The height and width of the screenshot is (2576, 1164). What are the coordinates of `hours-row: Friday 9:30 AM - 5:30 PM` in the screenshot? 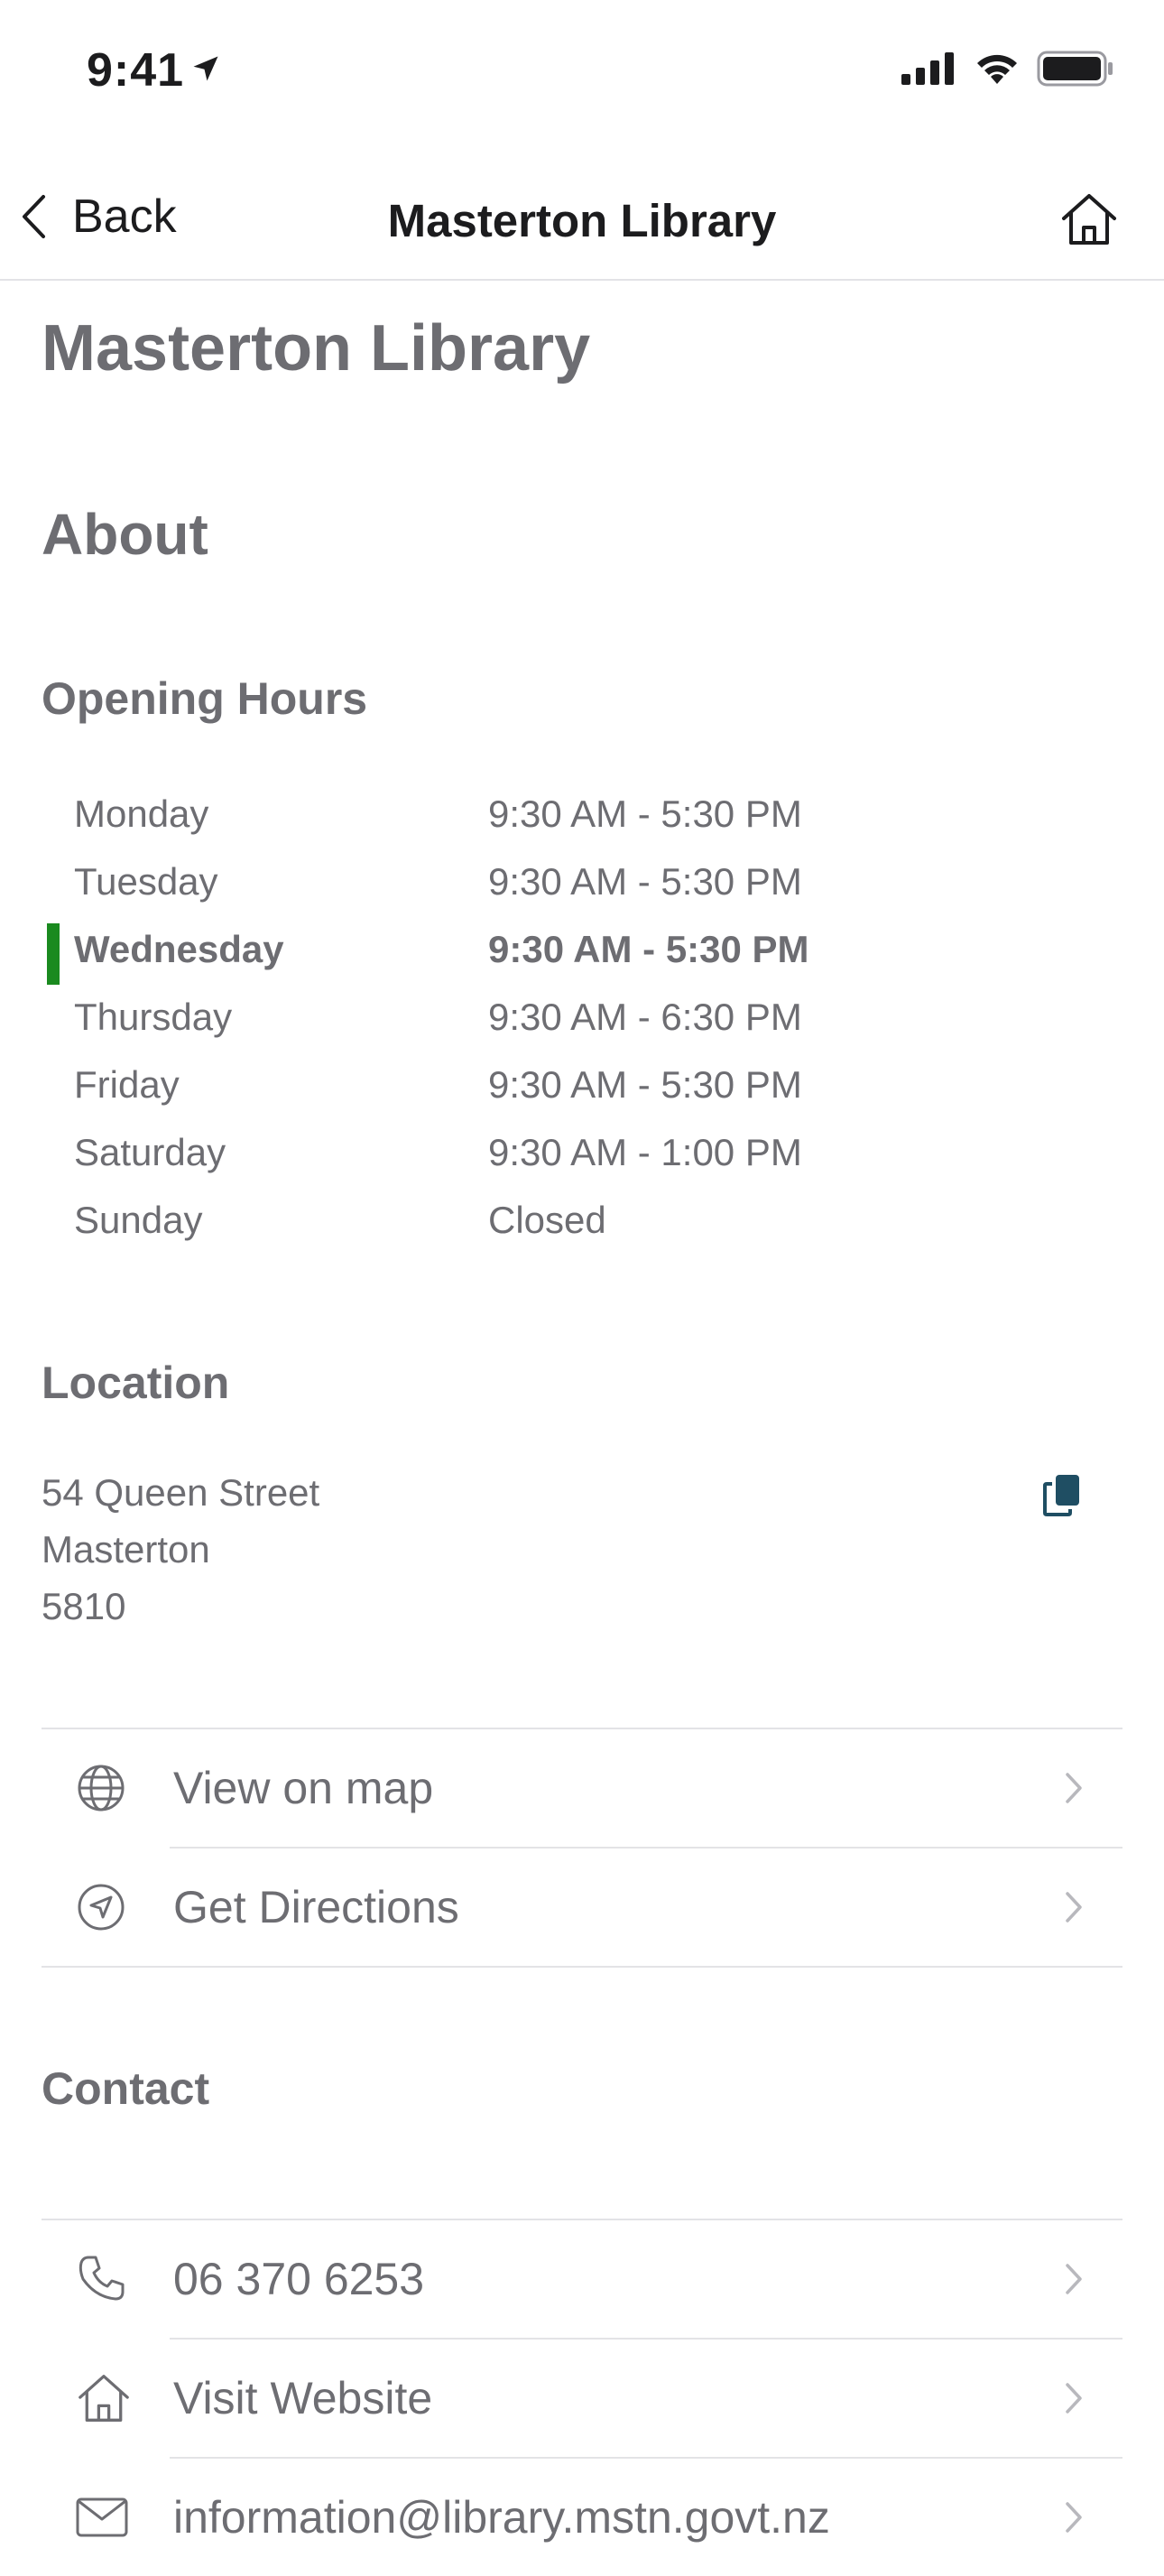 It's located at (583, 1090).